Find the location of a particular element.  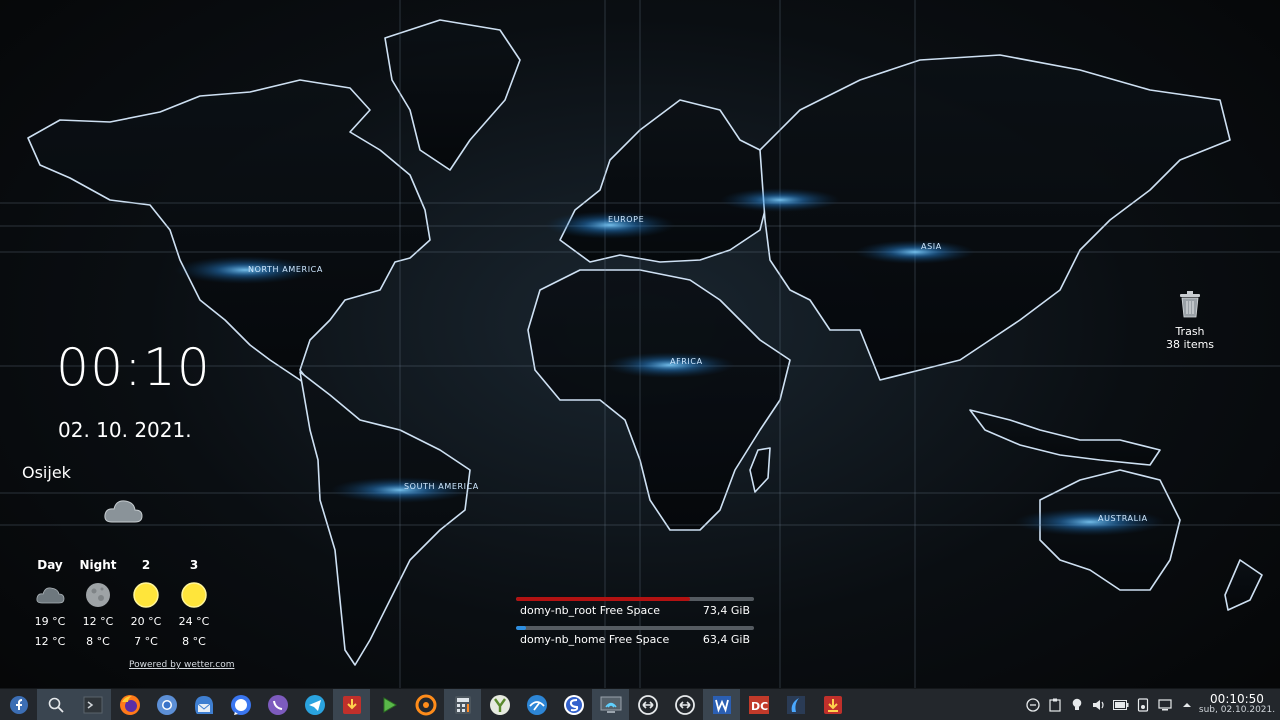

signal-icon is located at coordinates (240, 704).